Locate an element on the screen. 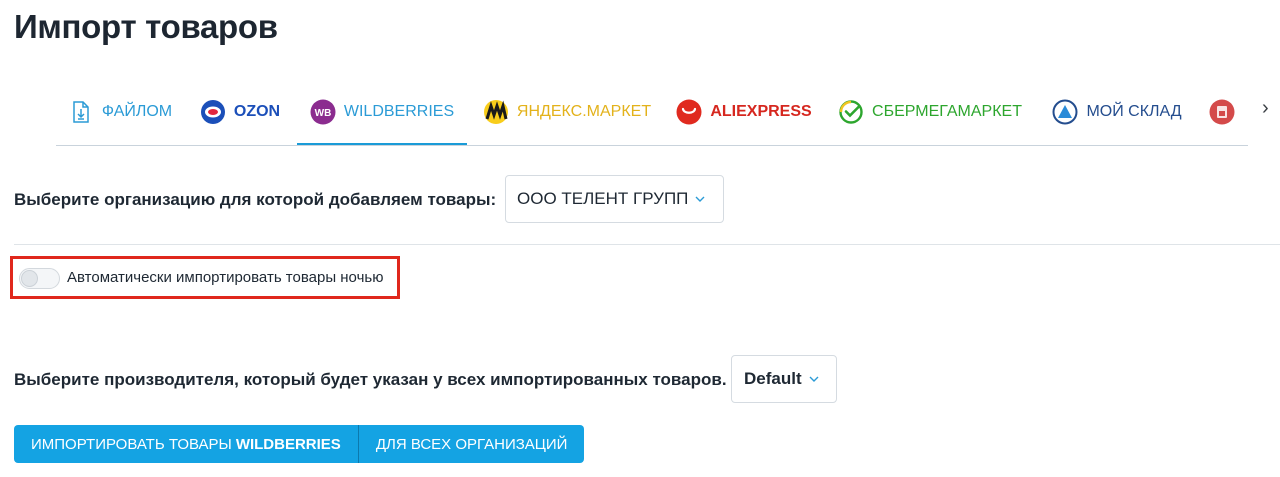  toggle-knob is located at coordinates (29, 278).